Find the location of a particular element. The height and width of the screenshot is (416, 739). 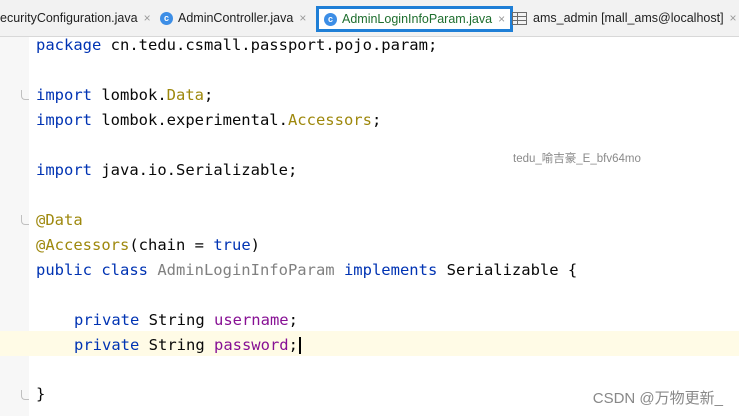

tab-label: AdminLoginInfoParam.java is located at coordinates (417, 19).